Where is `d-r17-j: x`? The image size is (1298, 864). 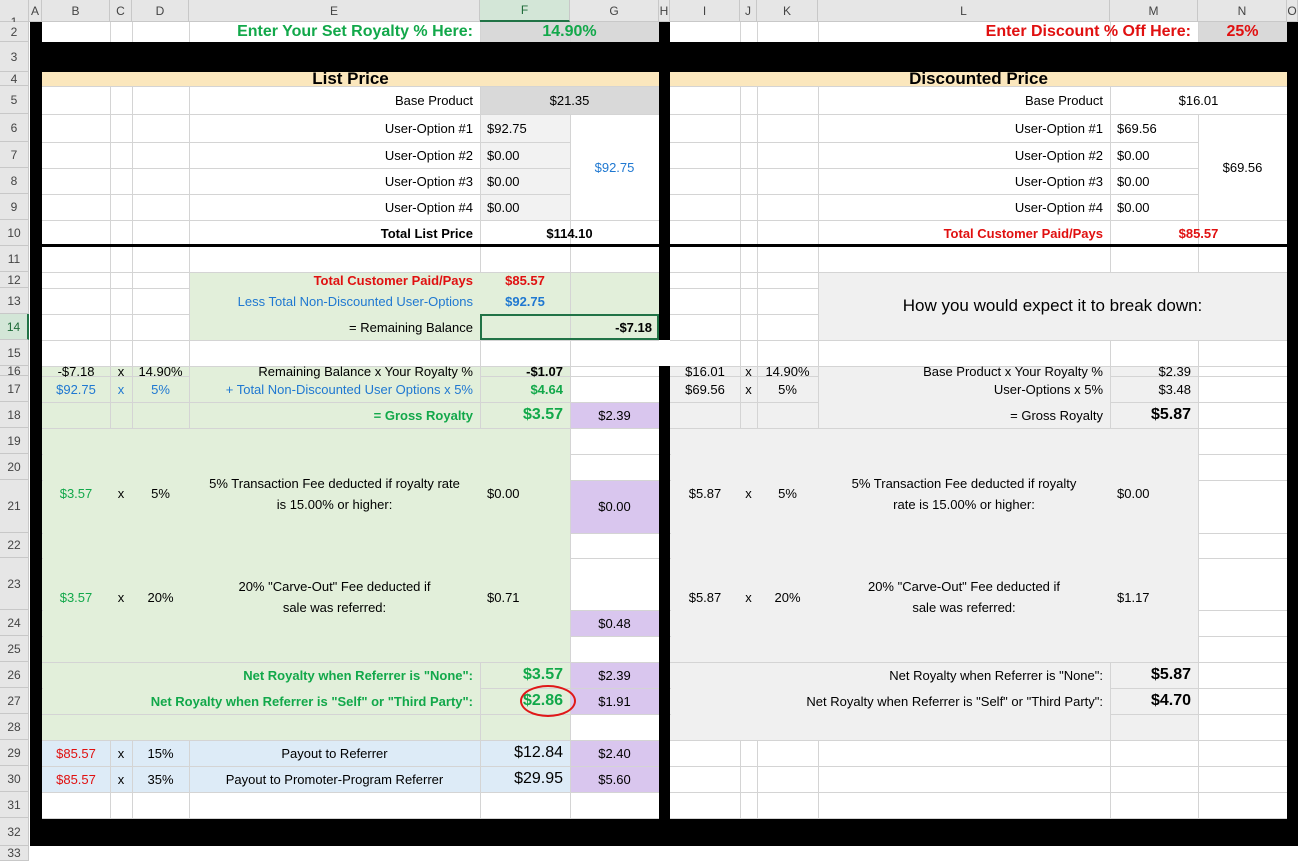 d-r17-j: x is located at coordinates (748, 389).